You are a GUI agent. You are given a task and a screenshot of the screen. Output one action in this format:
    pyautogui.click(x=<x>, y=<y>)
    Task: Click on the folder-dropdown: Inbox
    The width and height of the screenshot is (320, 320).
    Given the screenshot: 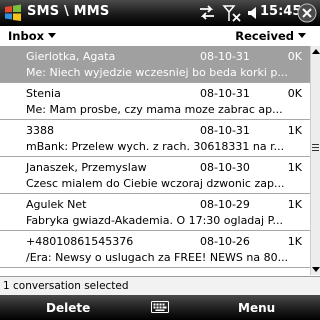 What is the action you would take?
    pyautogui.click(x=32, y=36)
    